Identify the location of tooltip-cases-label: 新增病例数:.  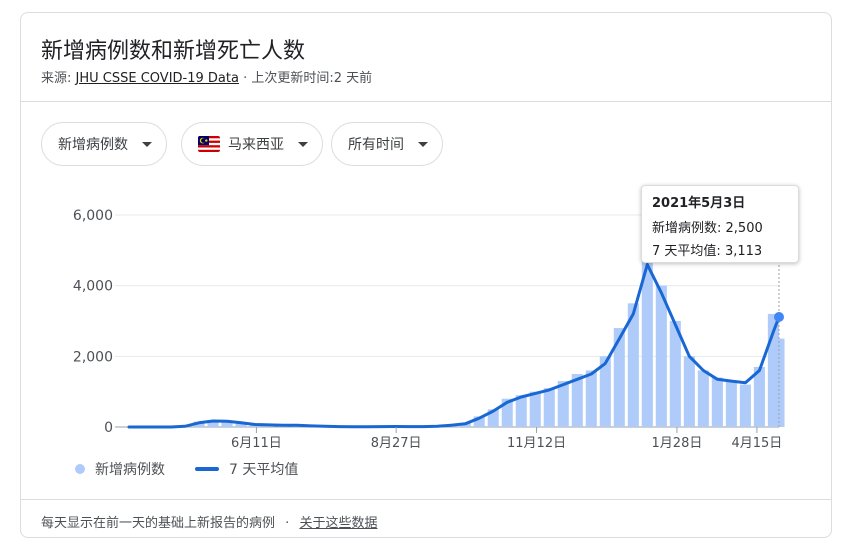
(687, 228).